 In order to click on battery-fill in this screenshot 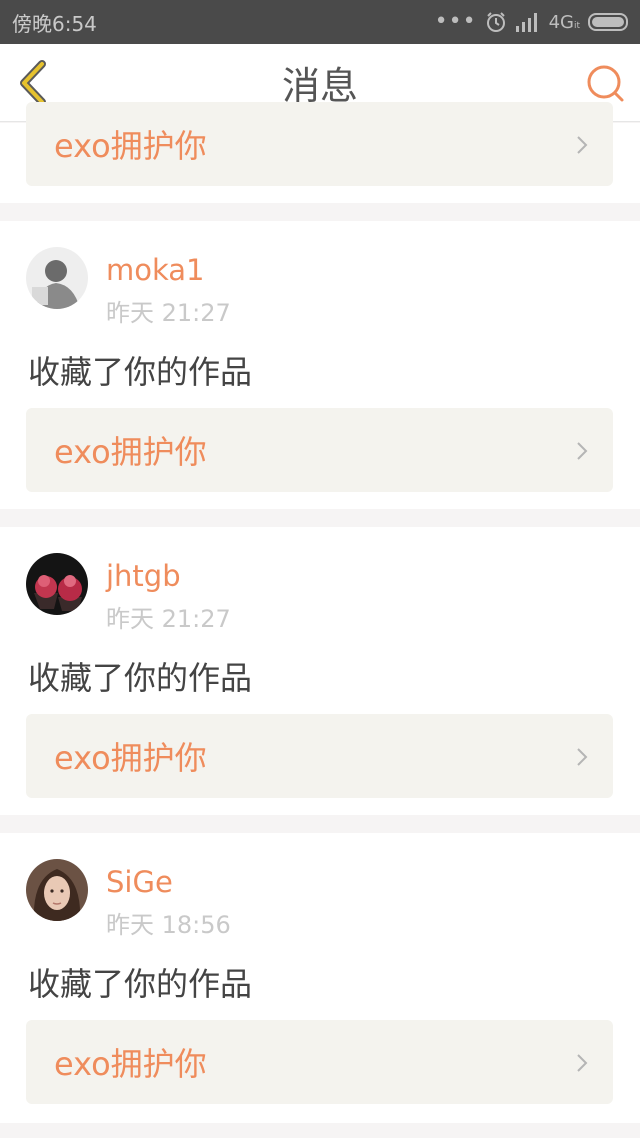, I will do `click(608, 22)`.